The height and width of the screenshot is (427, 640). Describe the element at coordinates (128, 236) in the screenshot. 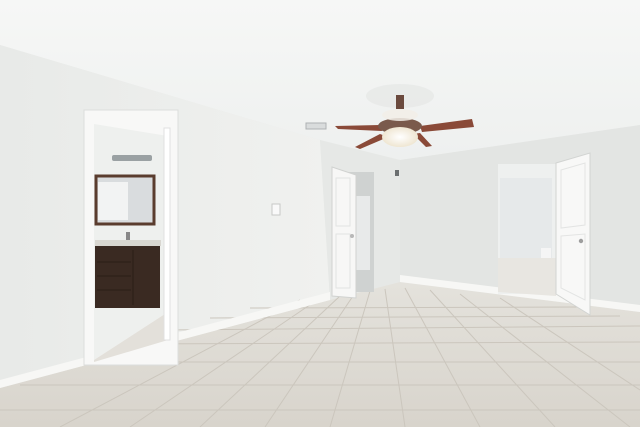

I see `faucet-icon` at that location.